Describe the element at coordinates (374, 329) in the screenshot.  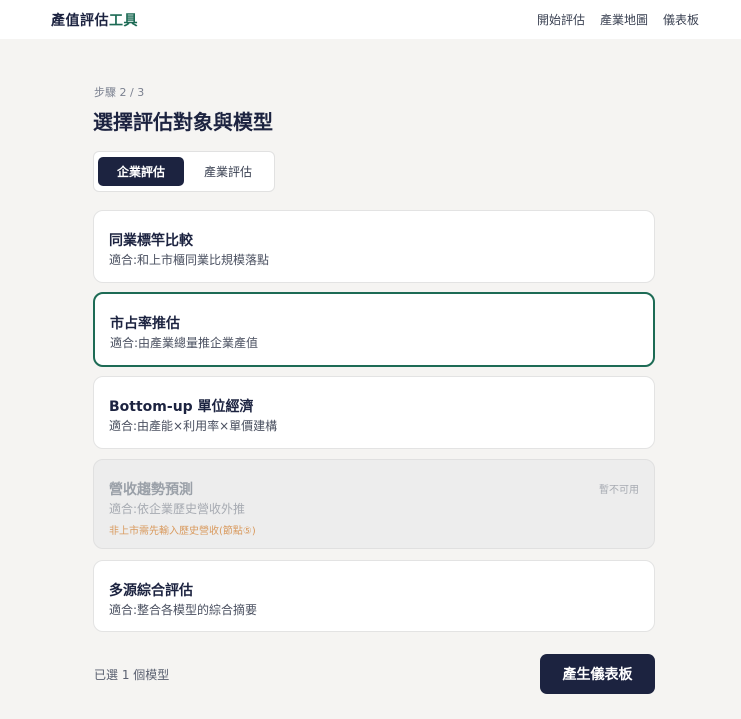
I see `model-card-market-share: 市占率推估 適合:由產業總量推企業產值` at that location.